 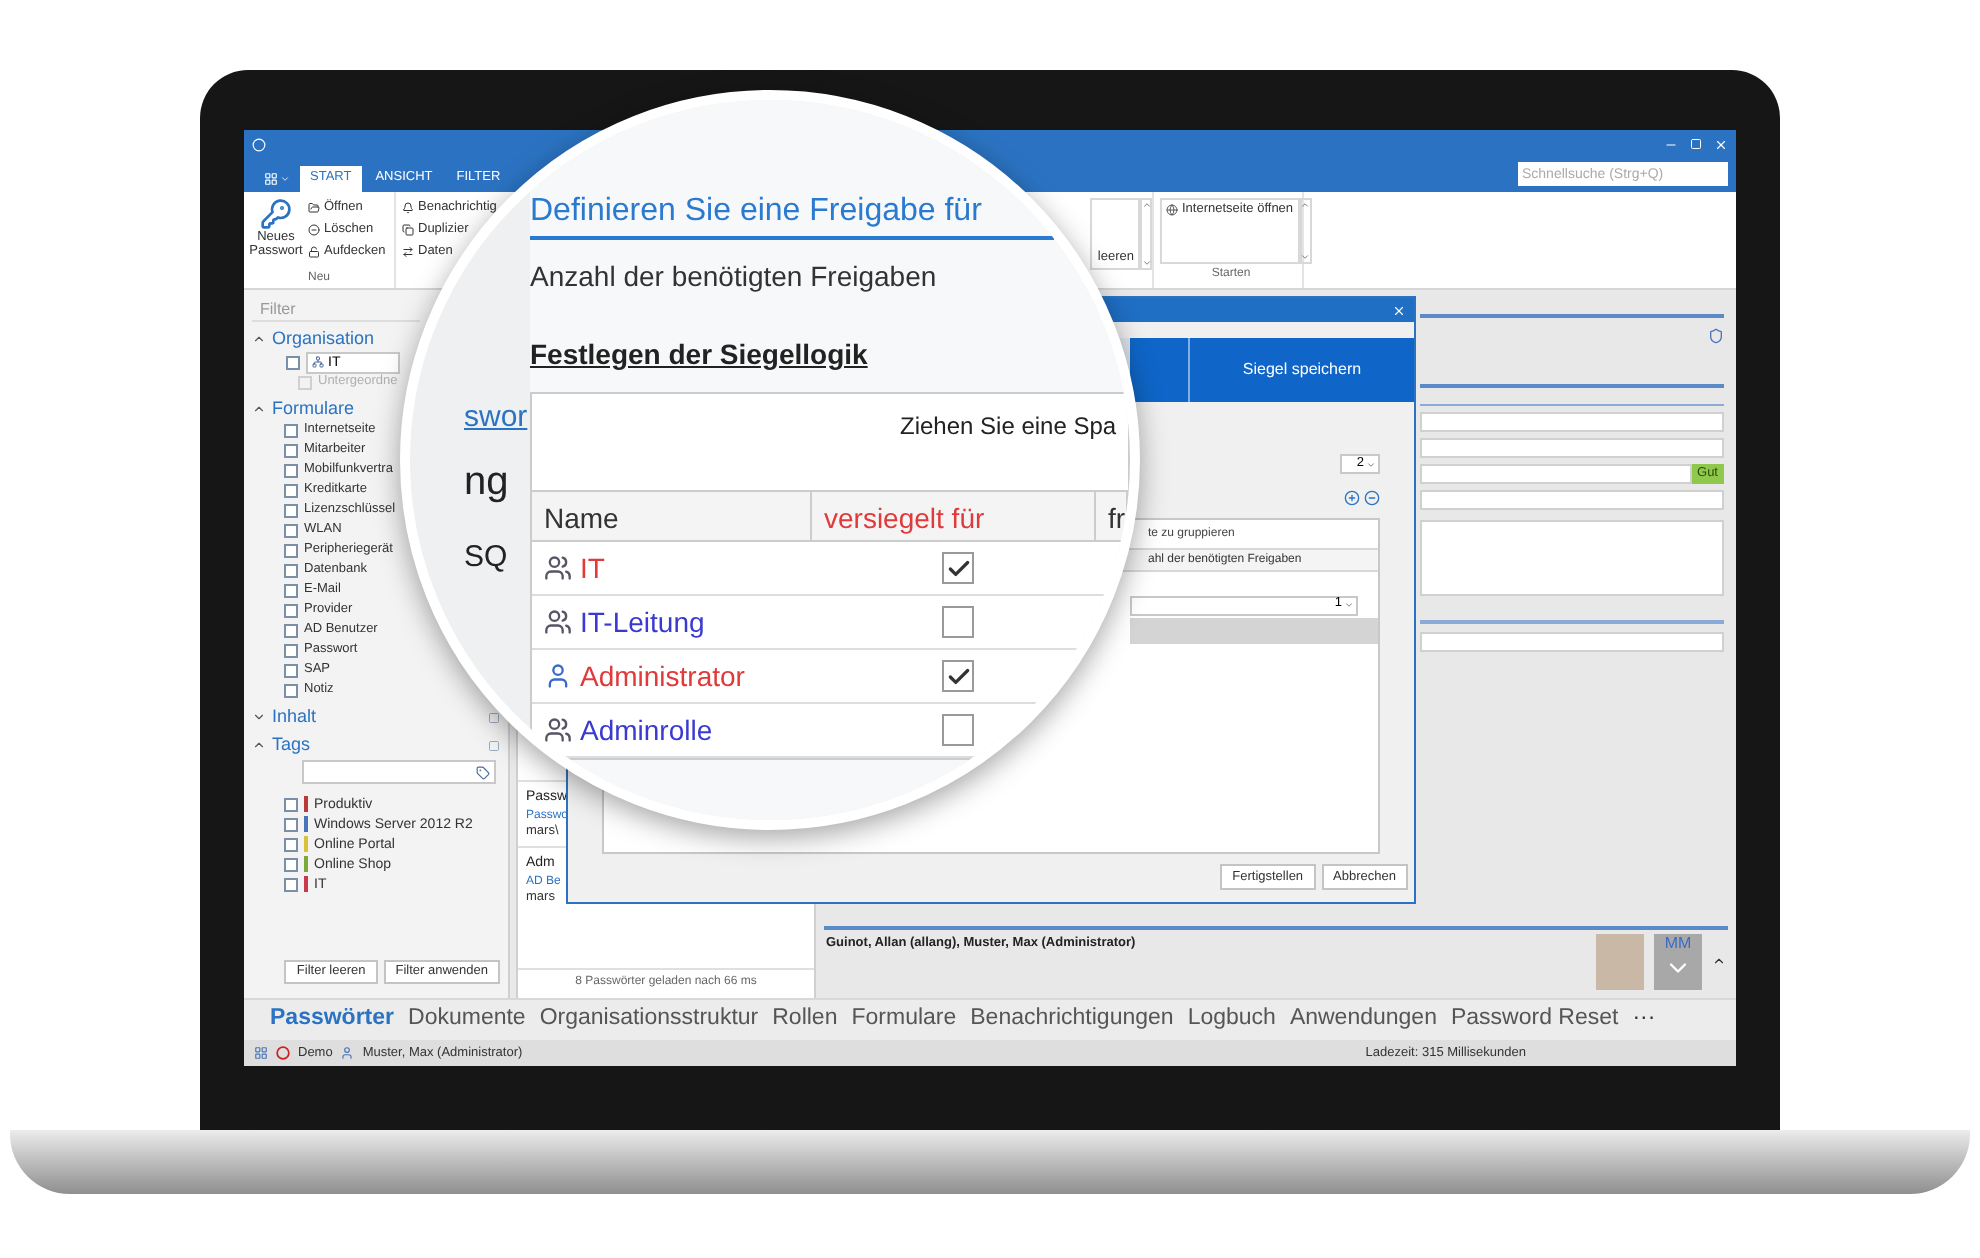 What do you see at coordinates (904, 1020) in the screenshot?
I see `module-tab: Formulare` at bounding box center [904, 1020].